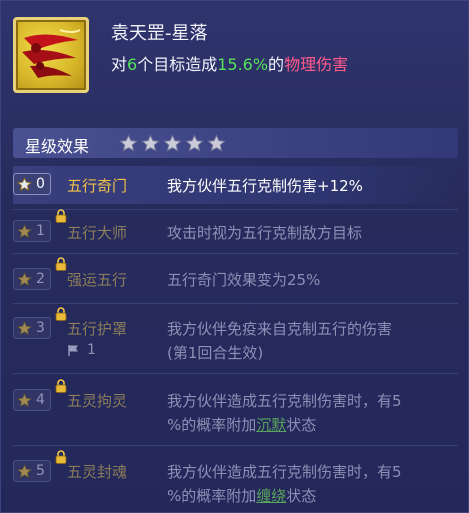 The image size is (469, 513). I want to click on star-level-number: 4, so click(40, 400).